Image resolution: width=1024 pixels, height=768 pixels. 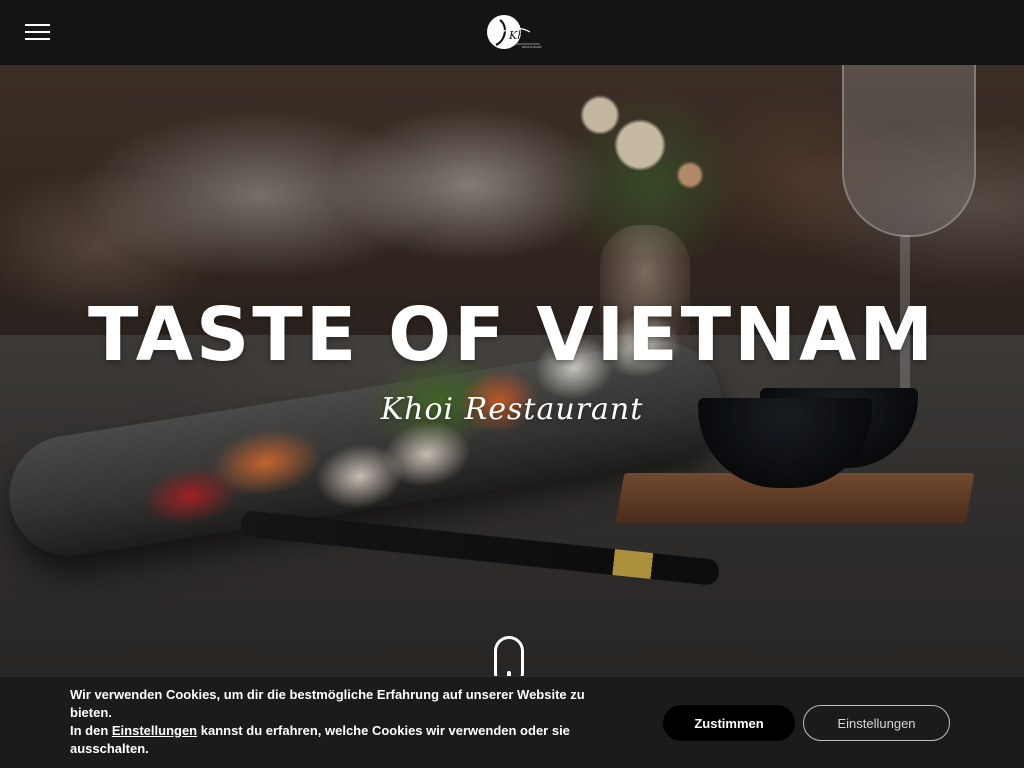 What do you see at coordinates (876, 723) in the screenshot?
I see `cookie-settings-button: Einstellungen` at bounding box center [876, 723].